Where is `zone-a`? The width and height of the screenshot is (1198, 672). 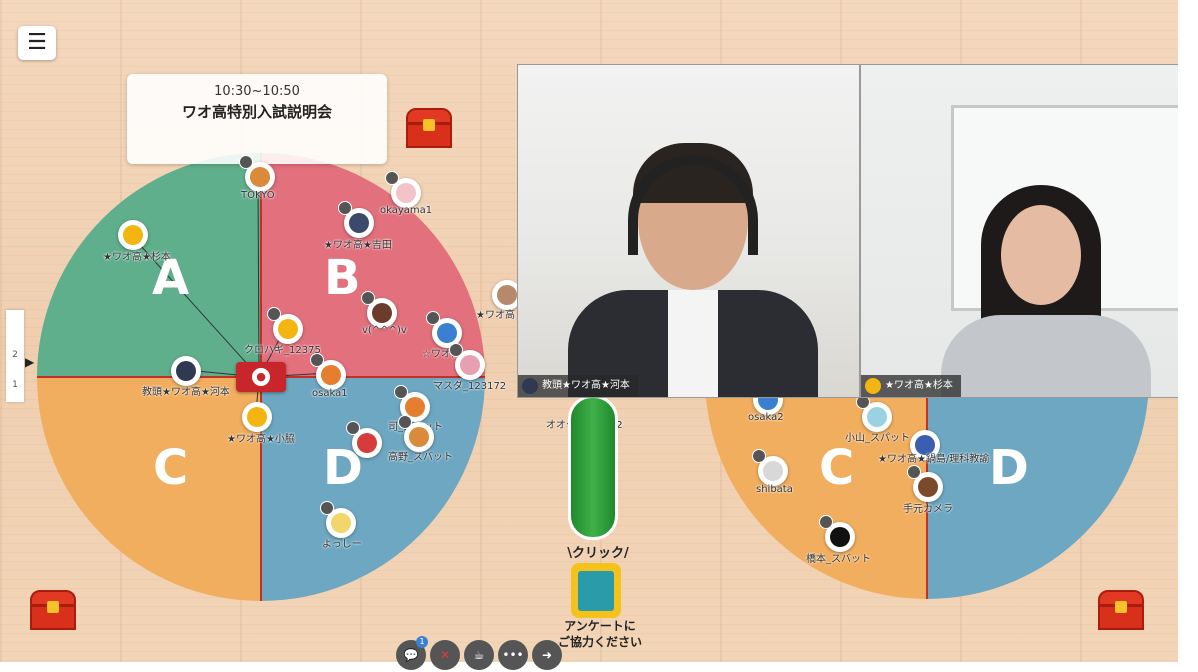 zone-a is located at coordinates (149, 265).